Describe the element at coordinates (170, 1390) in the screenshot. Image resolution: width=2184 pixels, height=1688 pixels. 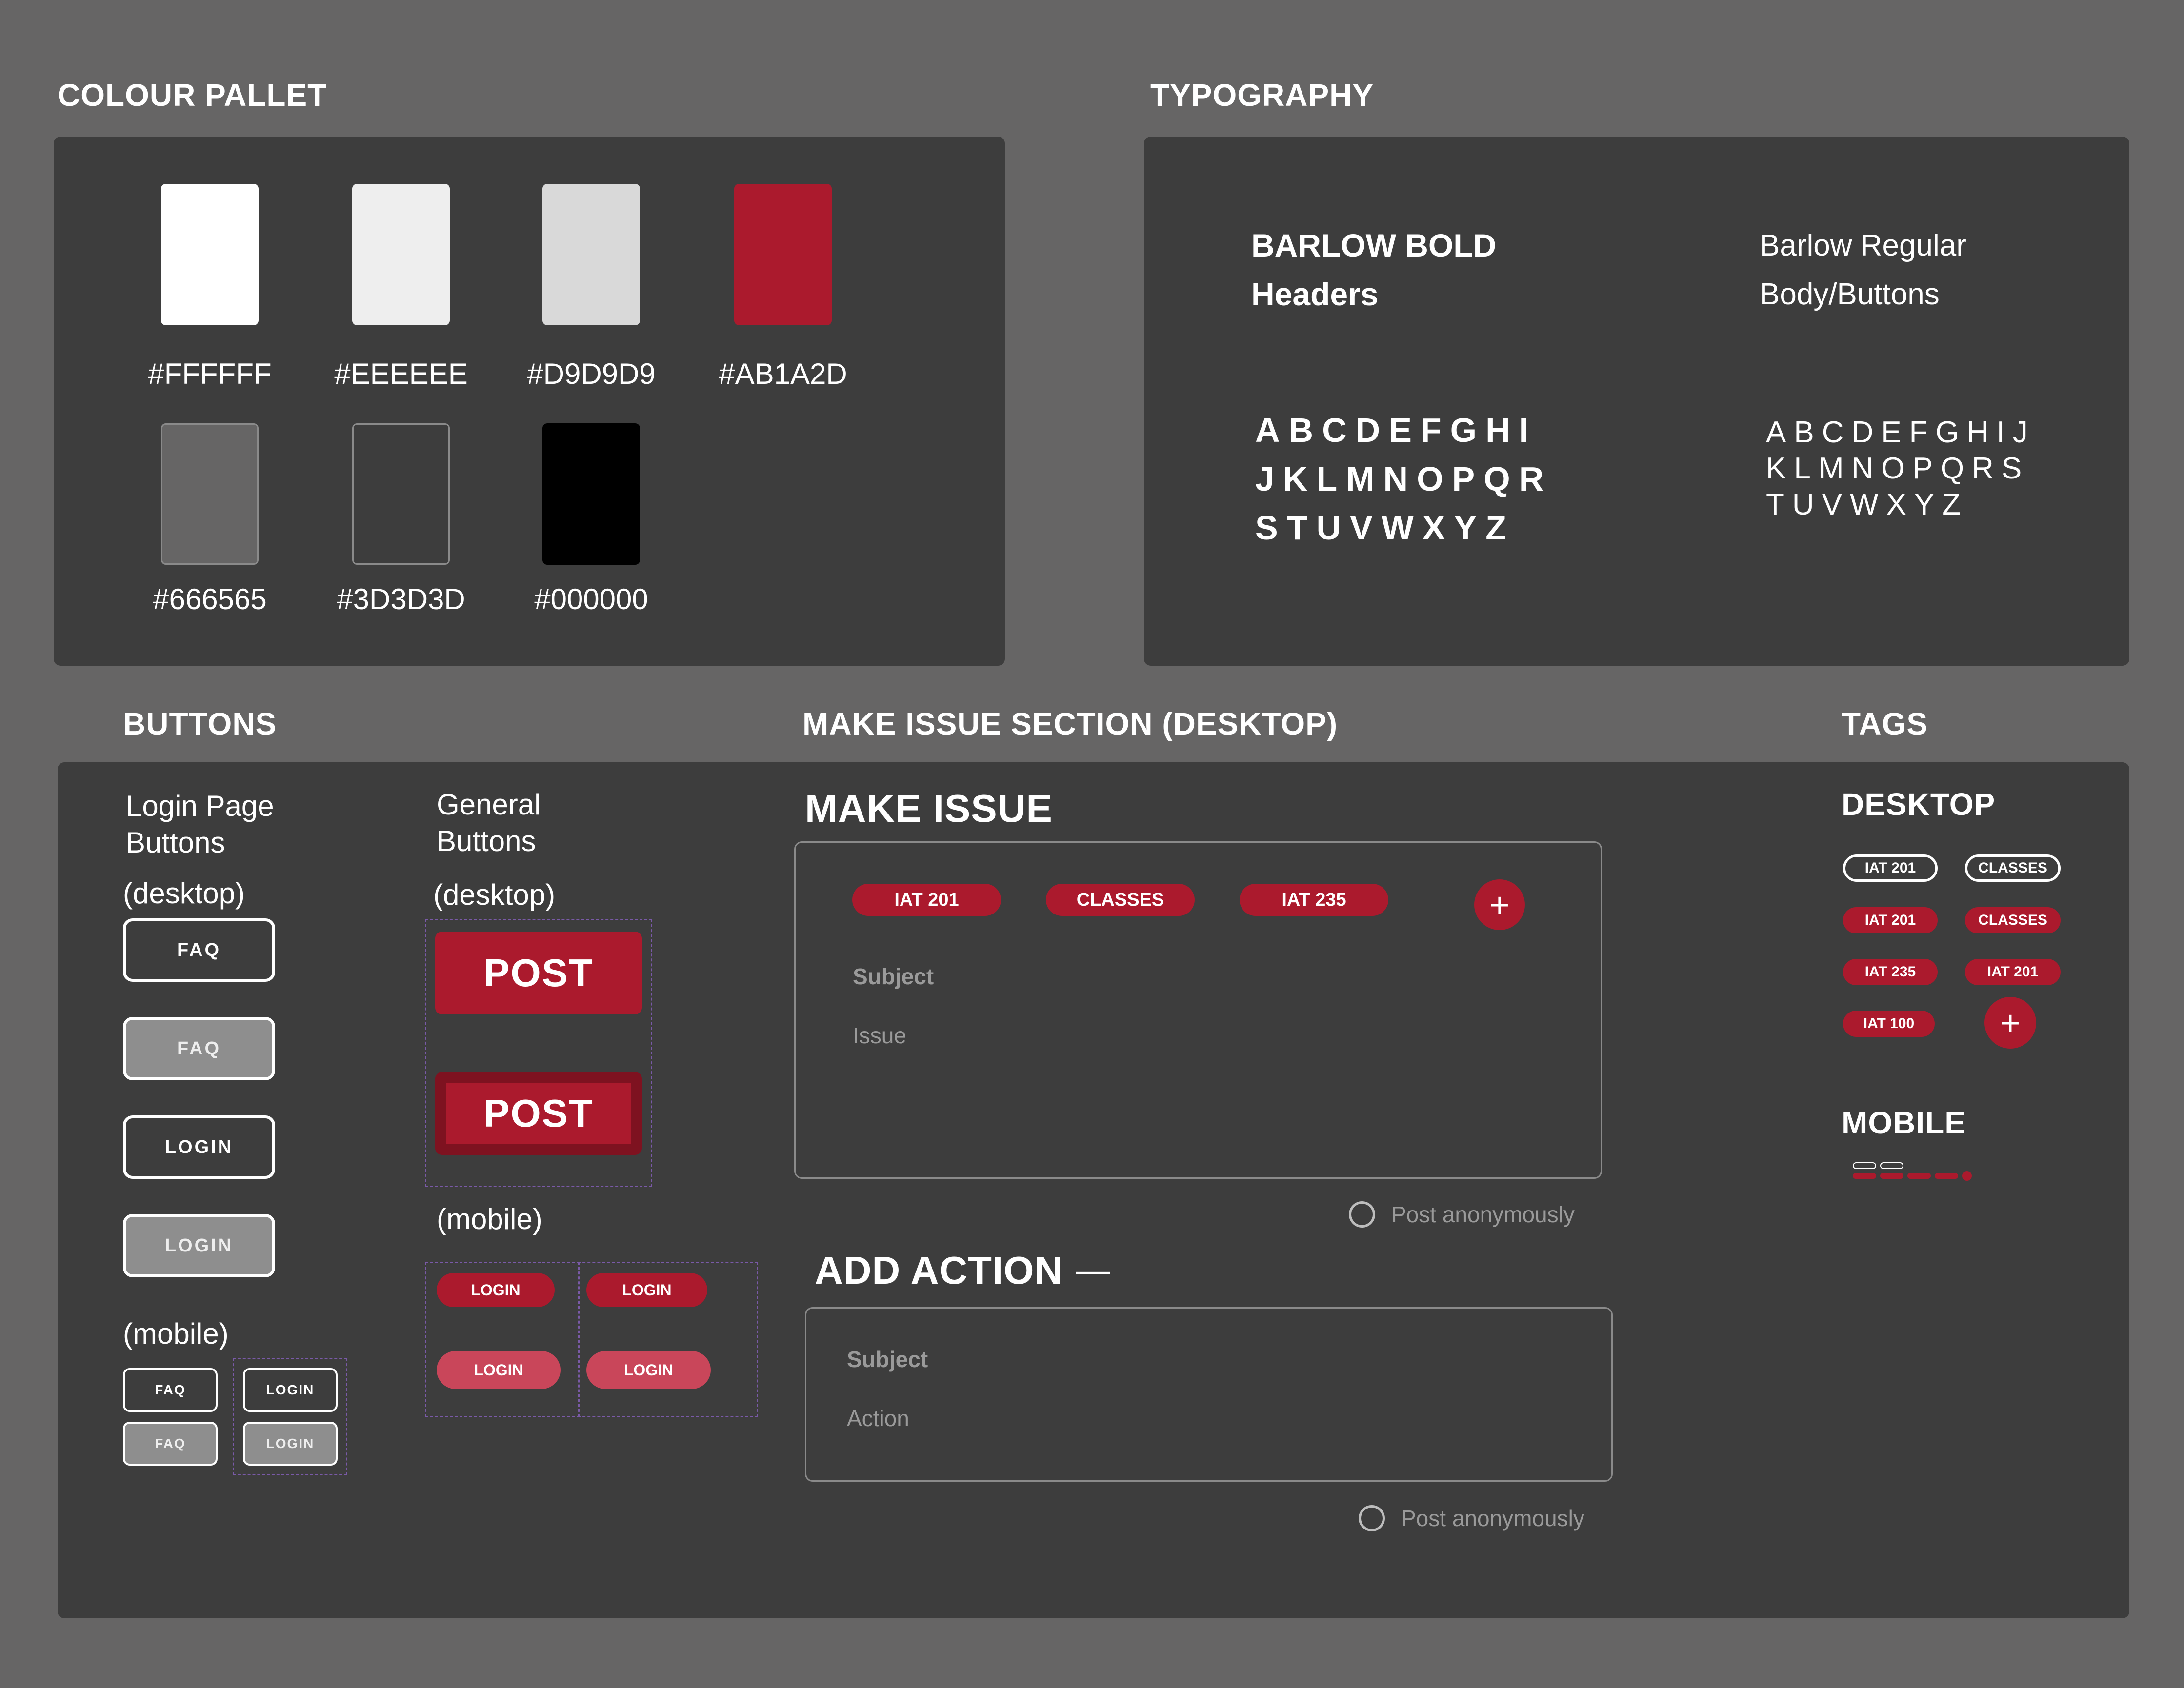
I see `faq-button-mobile: FAQ` at that location.